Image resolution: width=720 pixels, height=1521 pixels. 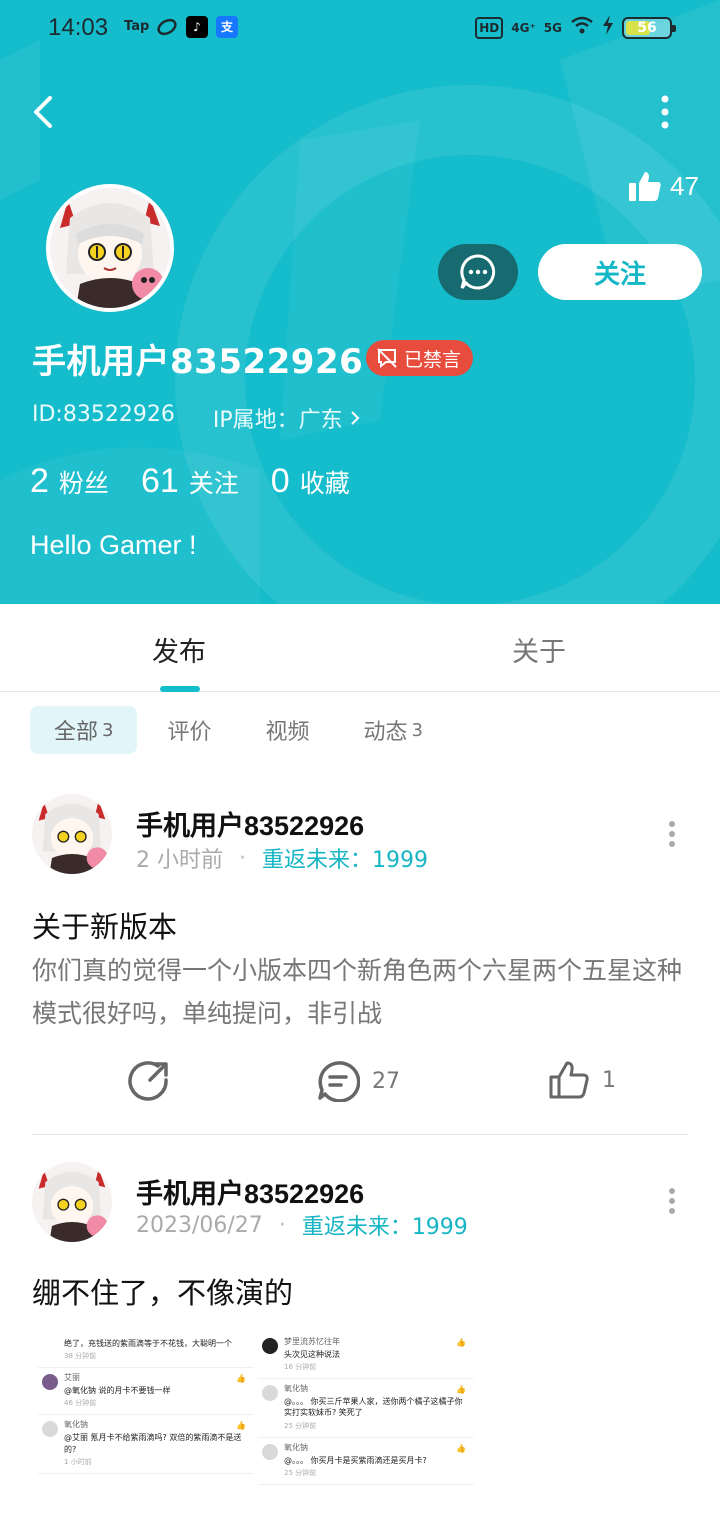 I want to click on filter-label: 动态, so click(x=385, y=732).